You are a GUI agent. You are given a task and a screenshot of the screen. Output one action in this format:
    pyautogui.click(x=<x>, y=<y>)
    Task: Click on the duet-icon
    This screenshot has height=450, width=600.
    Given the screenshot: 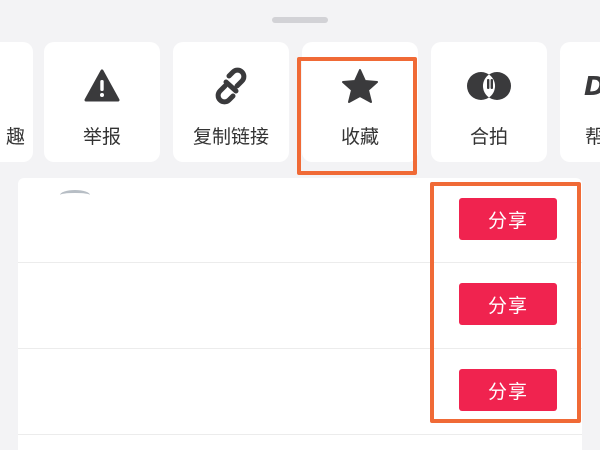 What is the action you would take?
    pyautogui.click(x=489, y=86)
    